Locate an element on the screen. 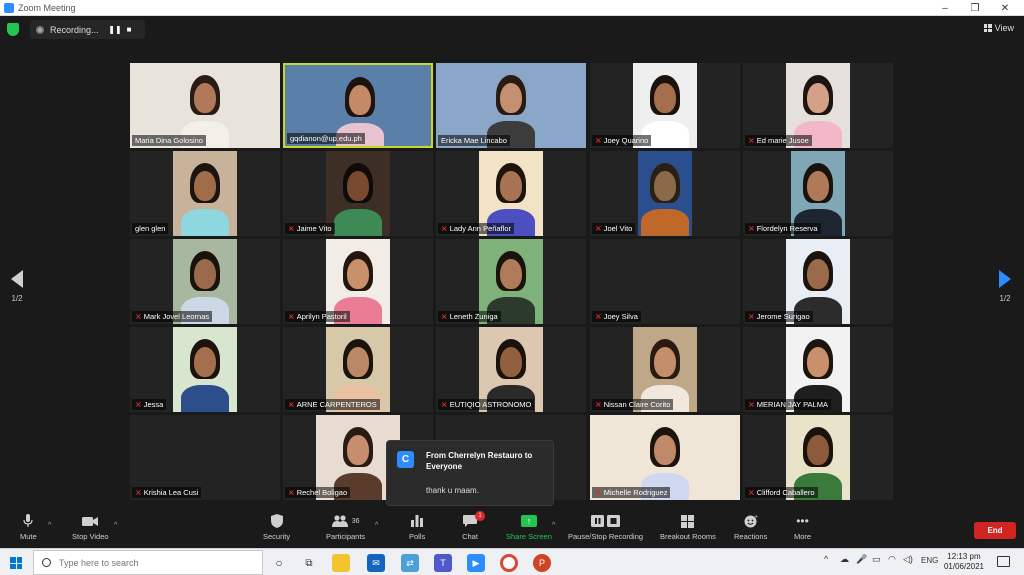  participant-name: gqdianon@up.edu.ph is located at coordinates (326, 138).